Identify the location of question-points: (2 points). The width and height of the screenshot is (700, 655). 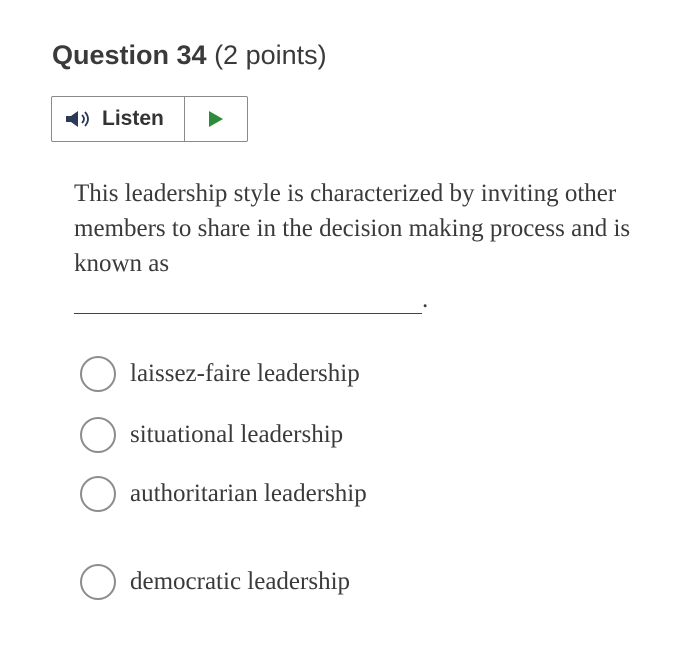
(270, 55).